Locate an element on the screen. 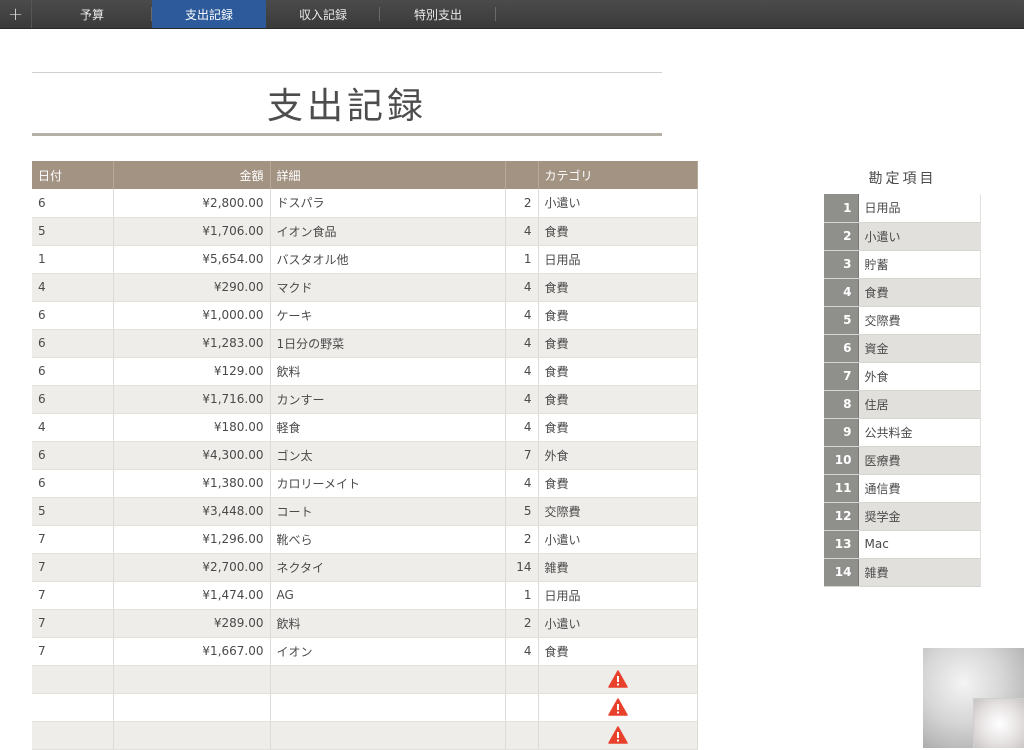 This screenshot has height=750, width=1024. cell-category: 外食 is located at coordinates (618, 455).